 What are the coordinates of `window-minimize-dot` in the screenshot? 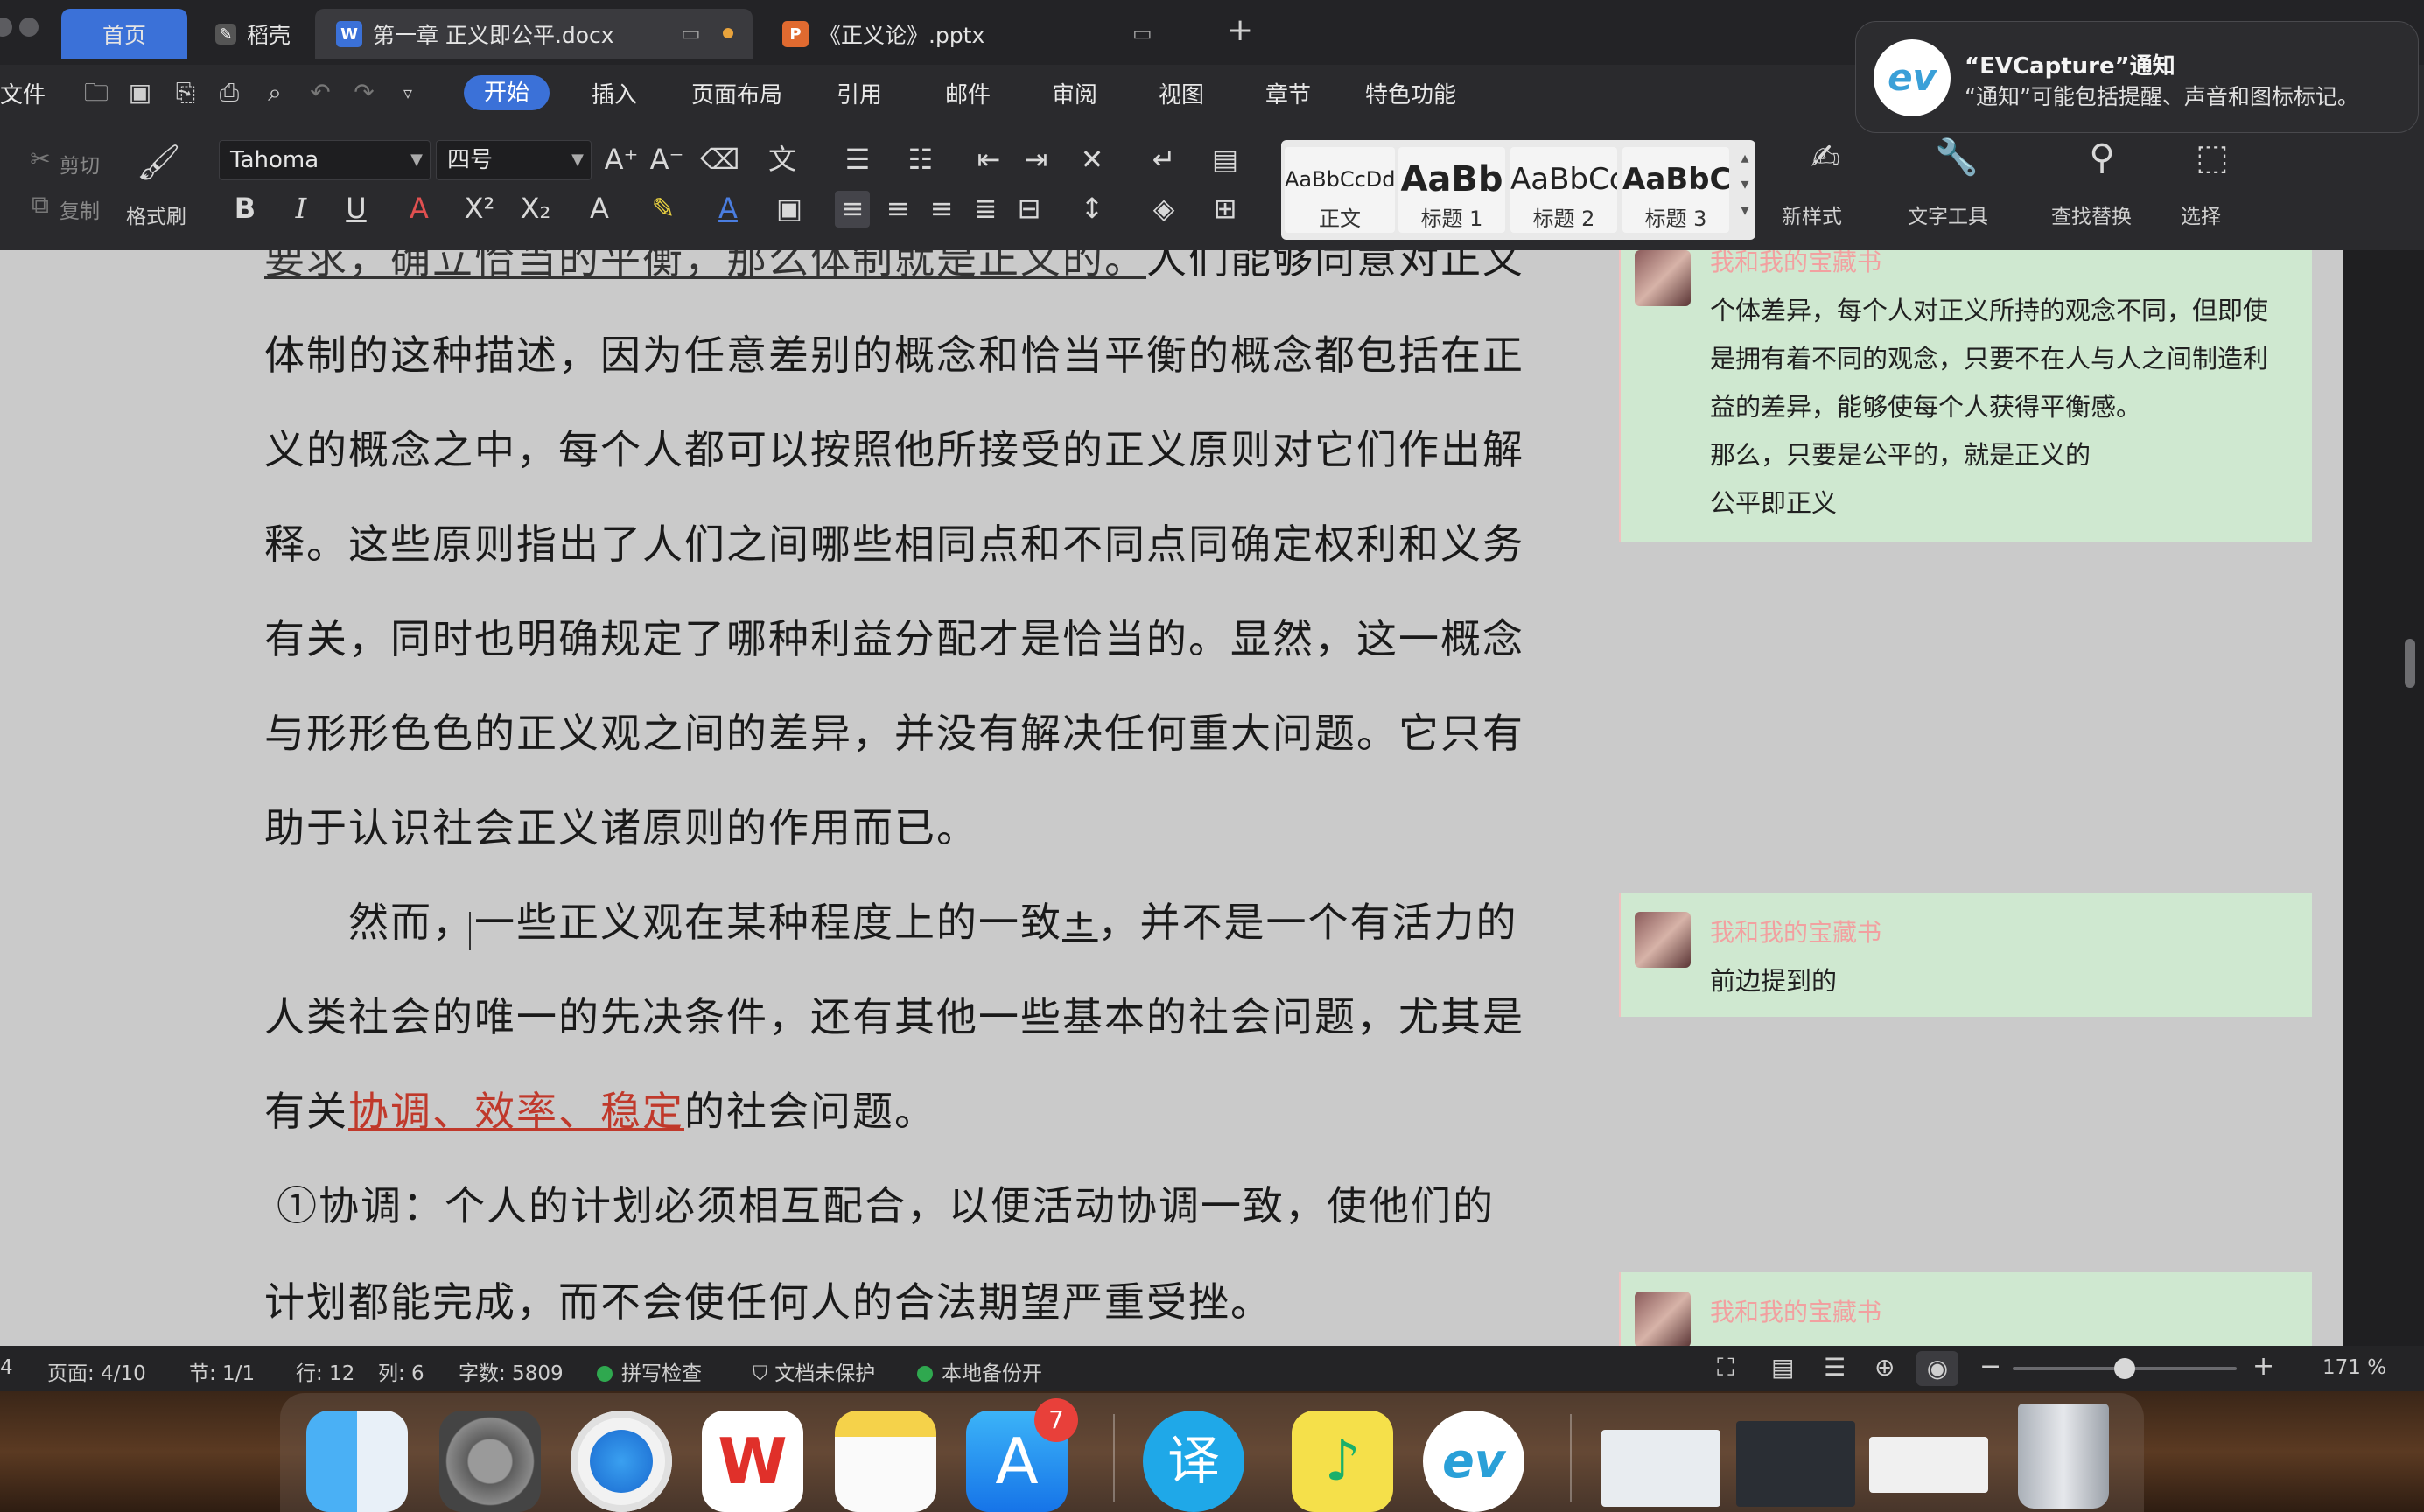 It's located at (29, 27).